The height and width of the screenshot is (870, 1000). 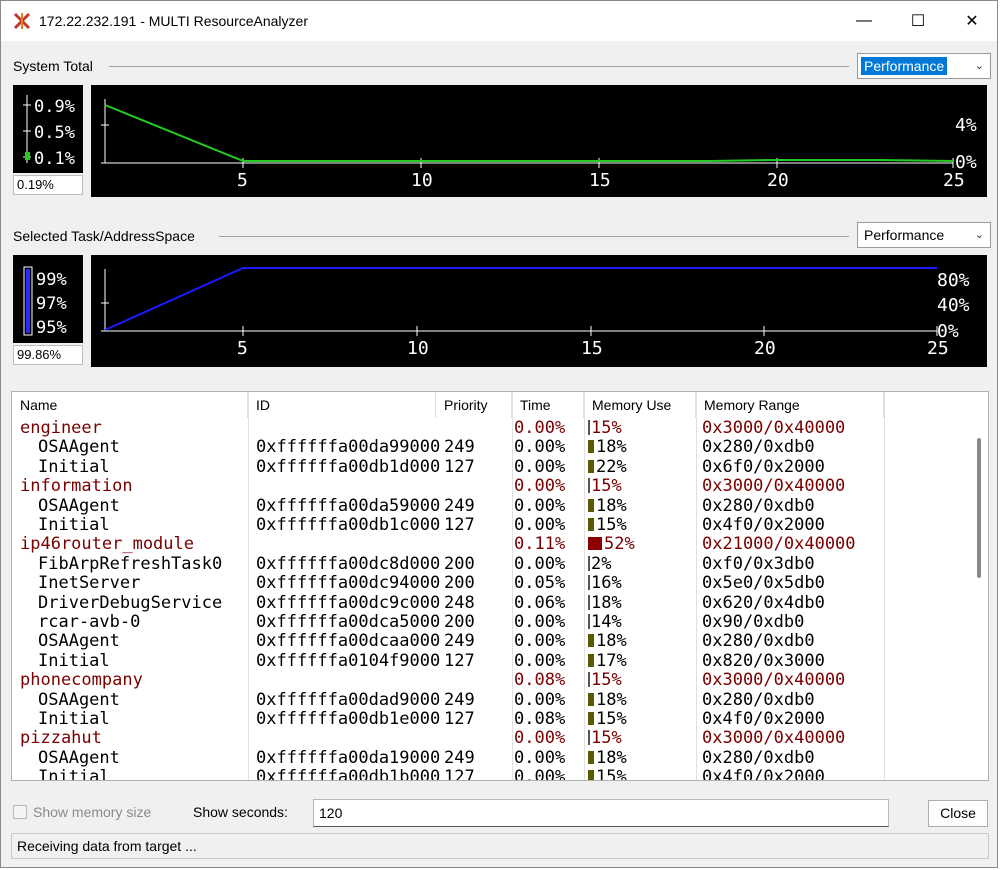 I want to click on column-header-time: Time, so click(x=548, y=405).